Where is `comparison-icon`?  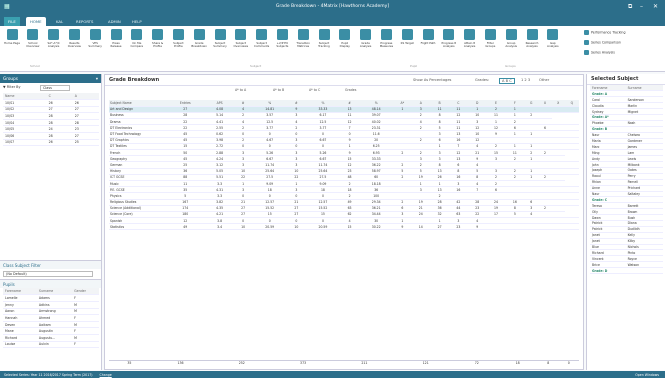
comparison-icon is located at coordinates (586, 42).